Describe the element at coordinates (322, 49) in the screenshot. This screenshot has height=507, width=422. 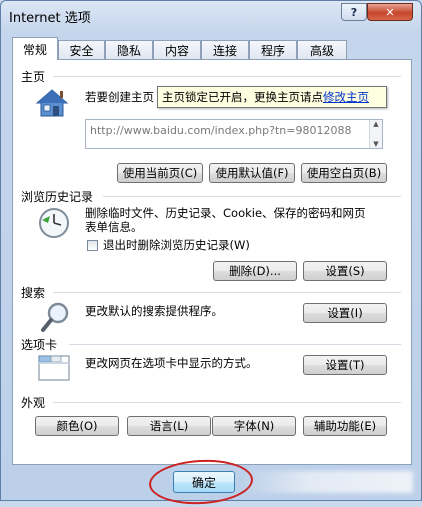
I see `tab-advanced: 高级` at that location.